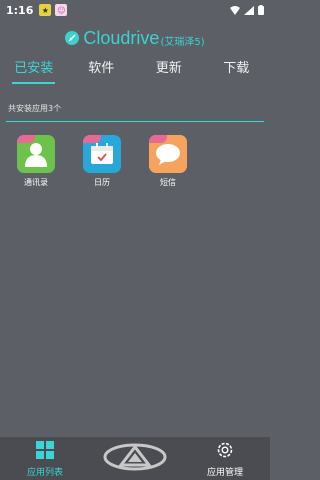 The image size is (320, 480). What do you see at coordinates (34, 71) in the screenshot?
I see `tab-installed: 已安装` at bounding box center [34, 71].